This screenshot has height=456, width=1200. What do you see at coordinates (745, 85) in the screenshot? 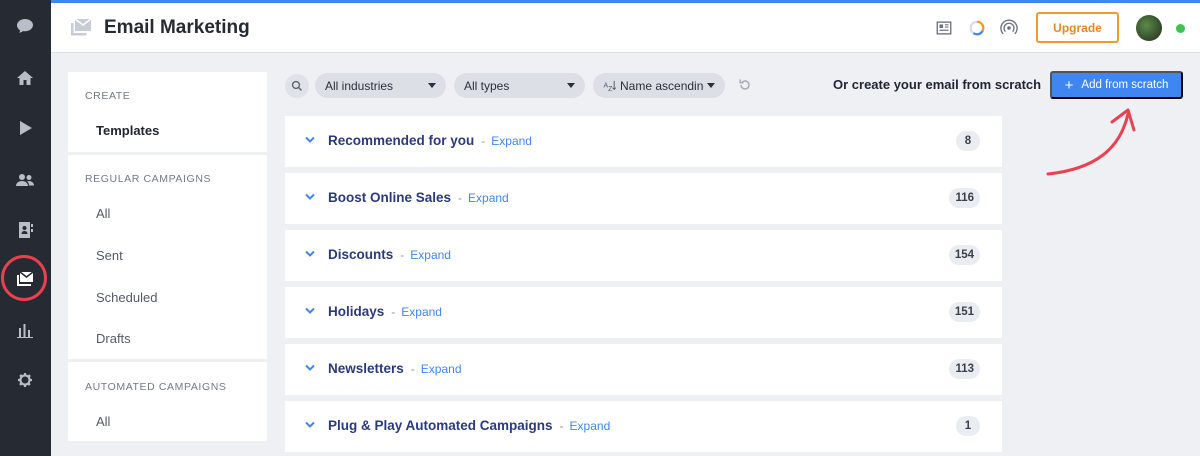
I see `reset-filters-icon` at bounding box center [745, 85].